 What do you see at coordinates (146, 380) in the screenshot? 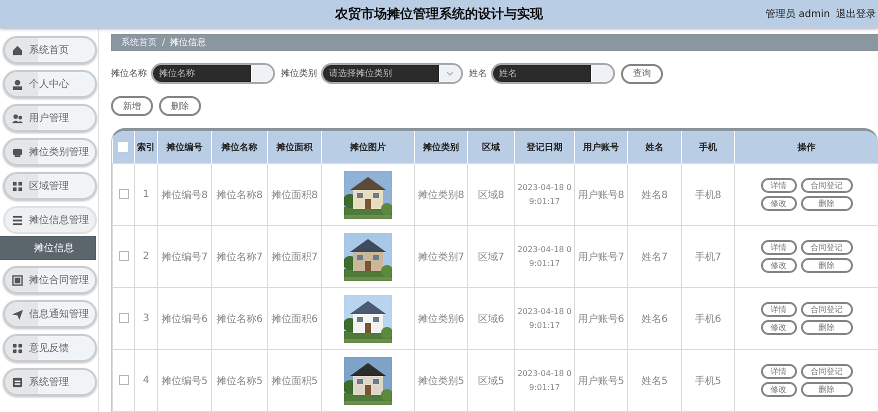
I see `table-cell: 4` at bounding box center [146, 380].